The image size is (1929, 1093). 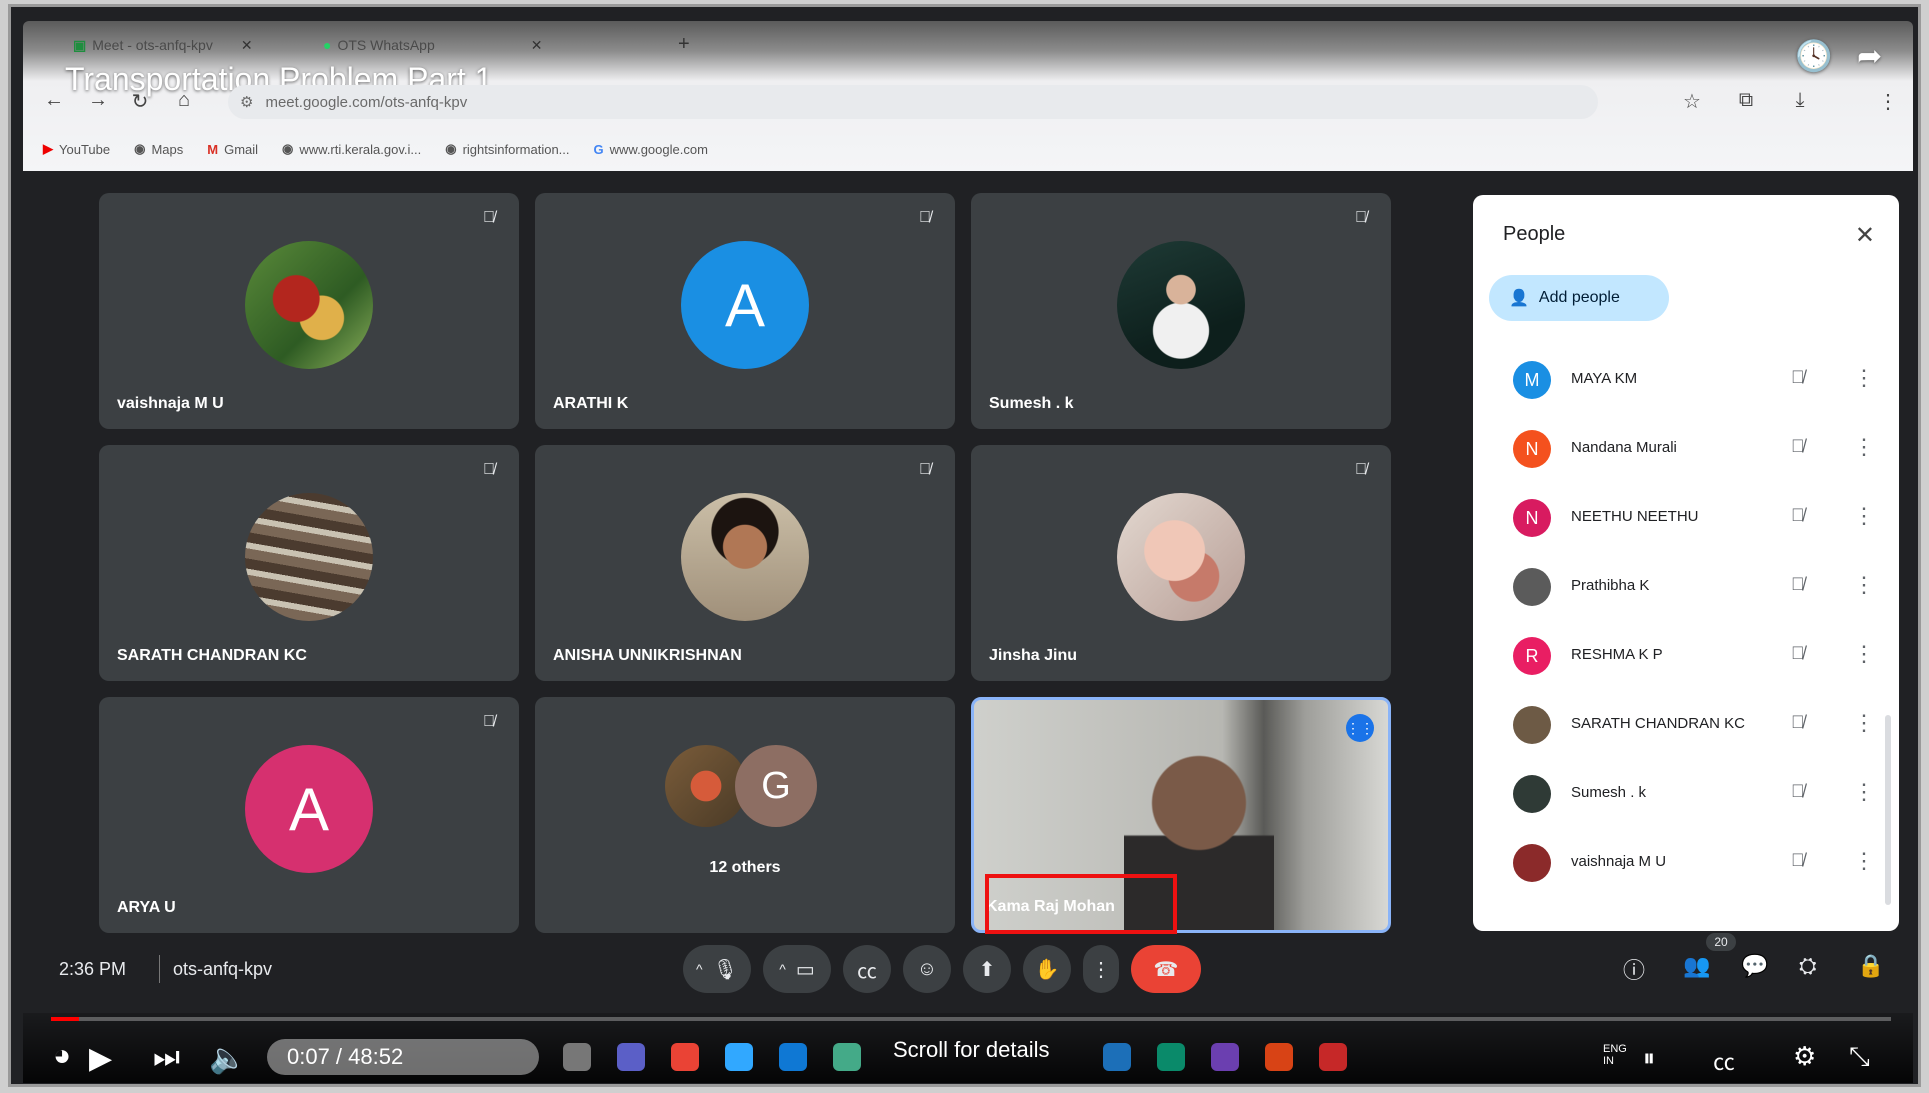 What do you see at coordinates (1166, 969) in the screenshot?
I see `leave-call-button: ☎` at bounding box center [1166, 969].